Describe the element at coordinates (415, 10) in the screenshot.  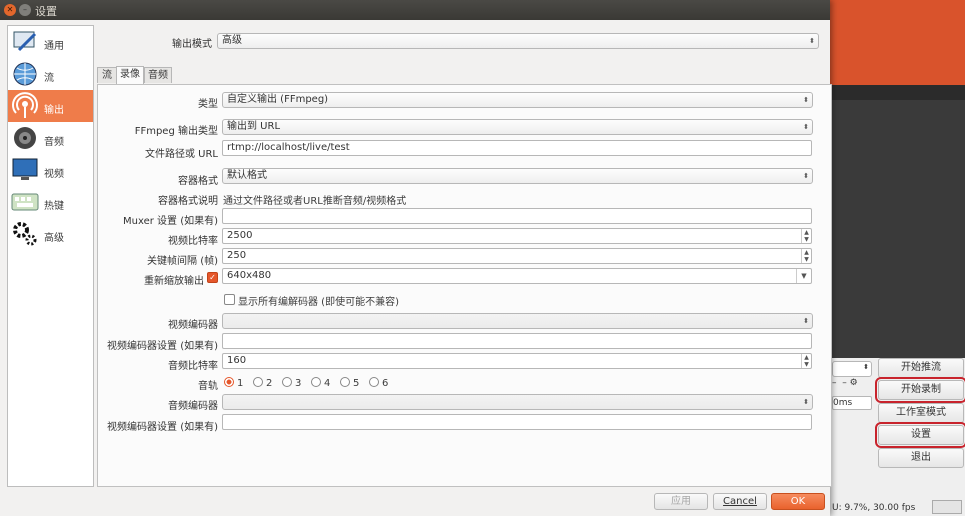
I see `title-bar: ✕ – 设置` at that location.